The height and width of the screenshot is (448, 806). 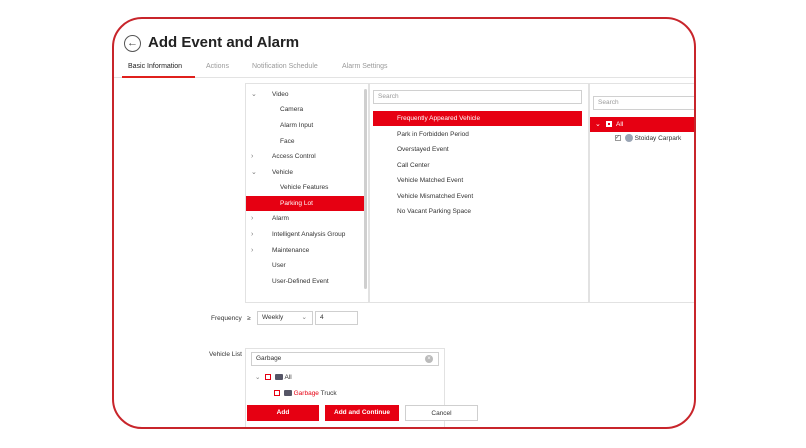 I want to click on source-panel, so click(x=641, y=193).